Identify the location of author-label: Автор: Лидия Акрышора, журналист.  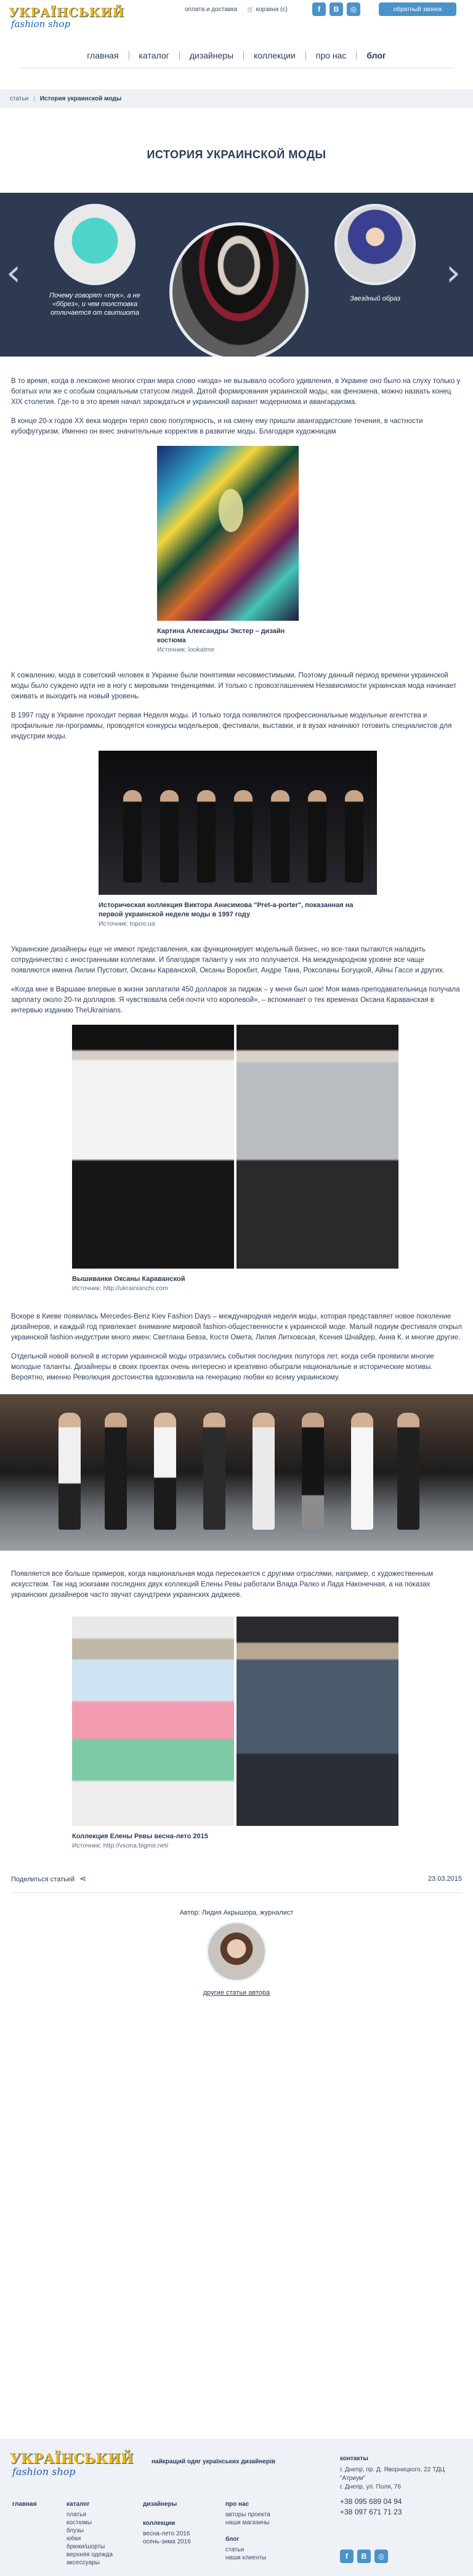
(236, 1912).